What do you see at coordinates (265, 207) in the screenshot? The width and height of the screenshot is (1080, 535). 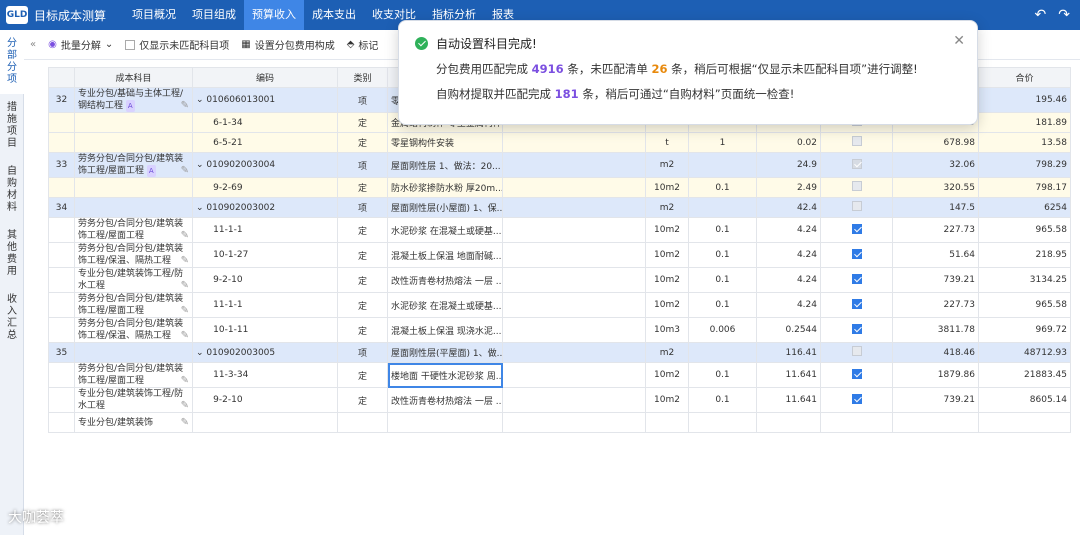 I see `item-code: ⌄ 010902003002` at bounding box center [265, 207].